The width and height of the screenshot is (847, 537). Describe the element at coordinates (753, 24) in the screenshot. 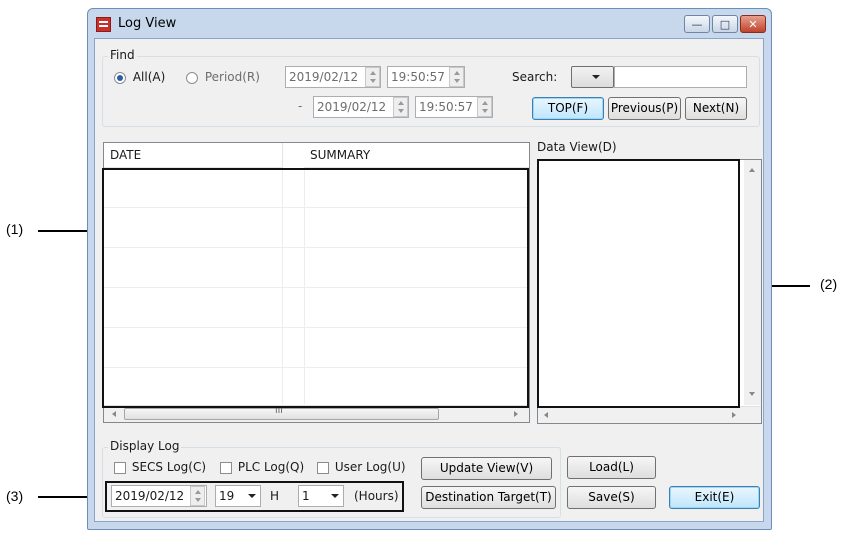

I see `close-button: ✕` at that location.